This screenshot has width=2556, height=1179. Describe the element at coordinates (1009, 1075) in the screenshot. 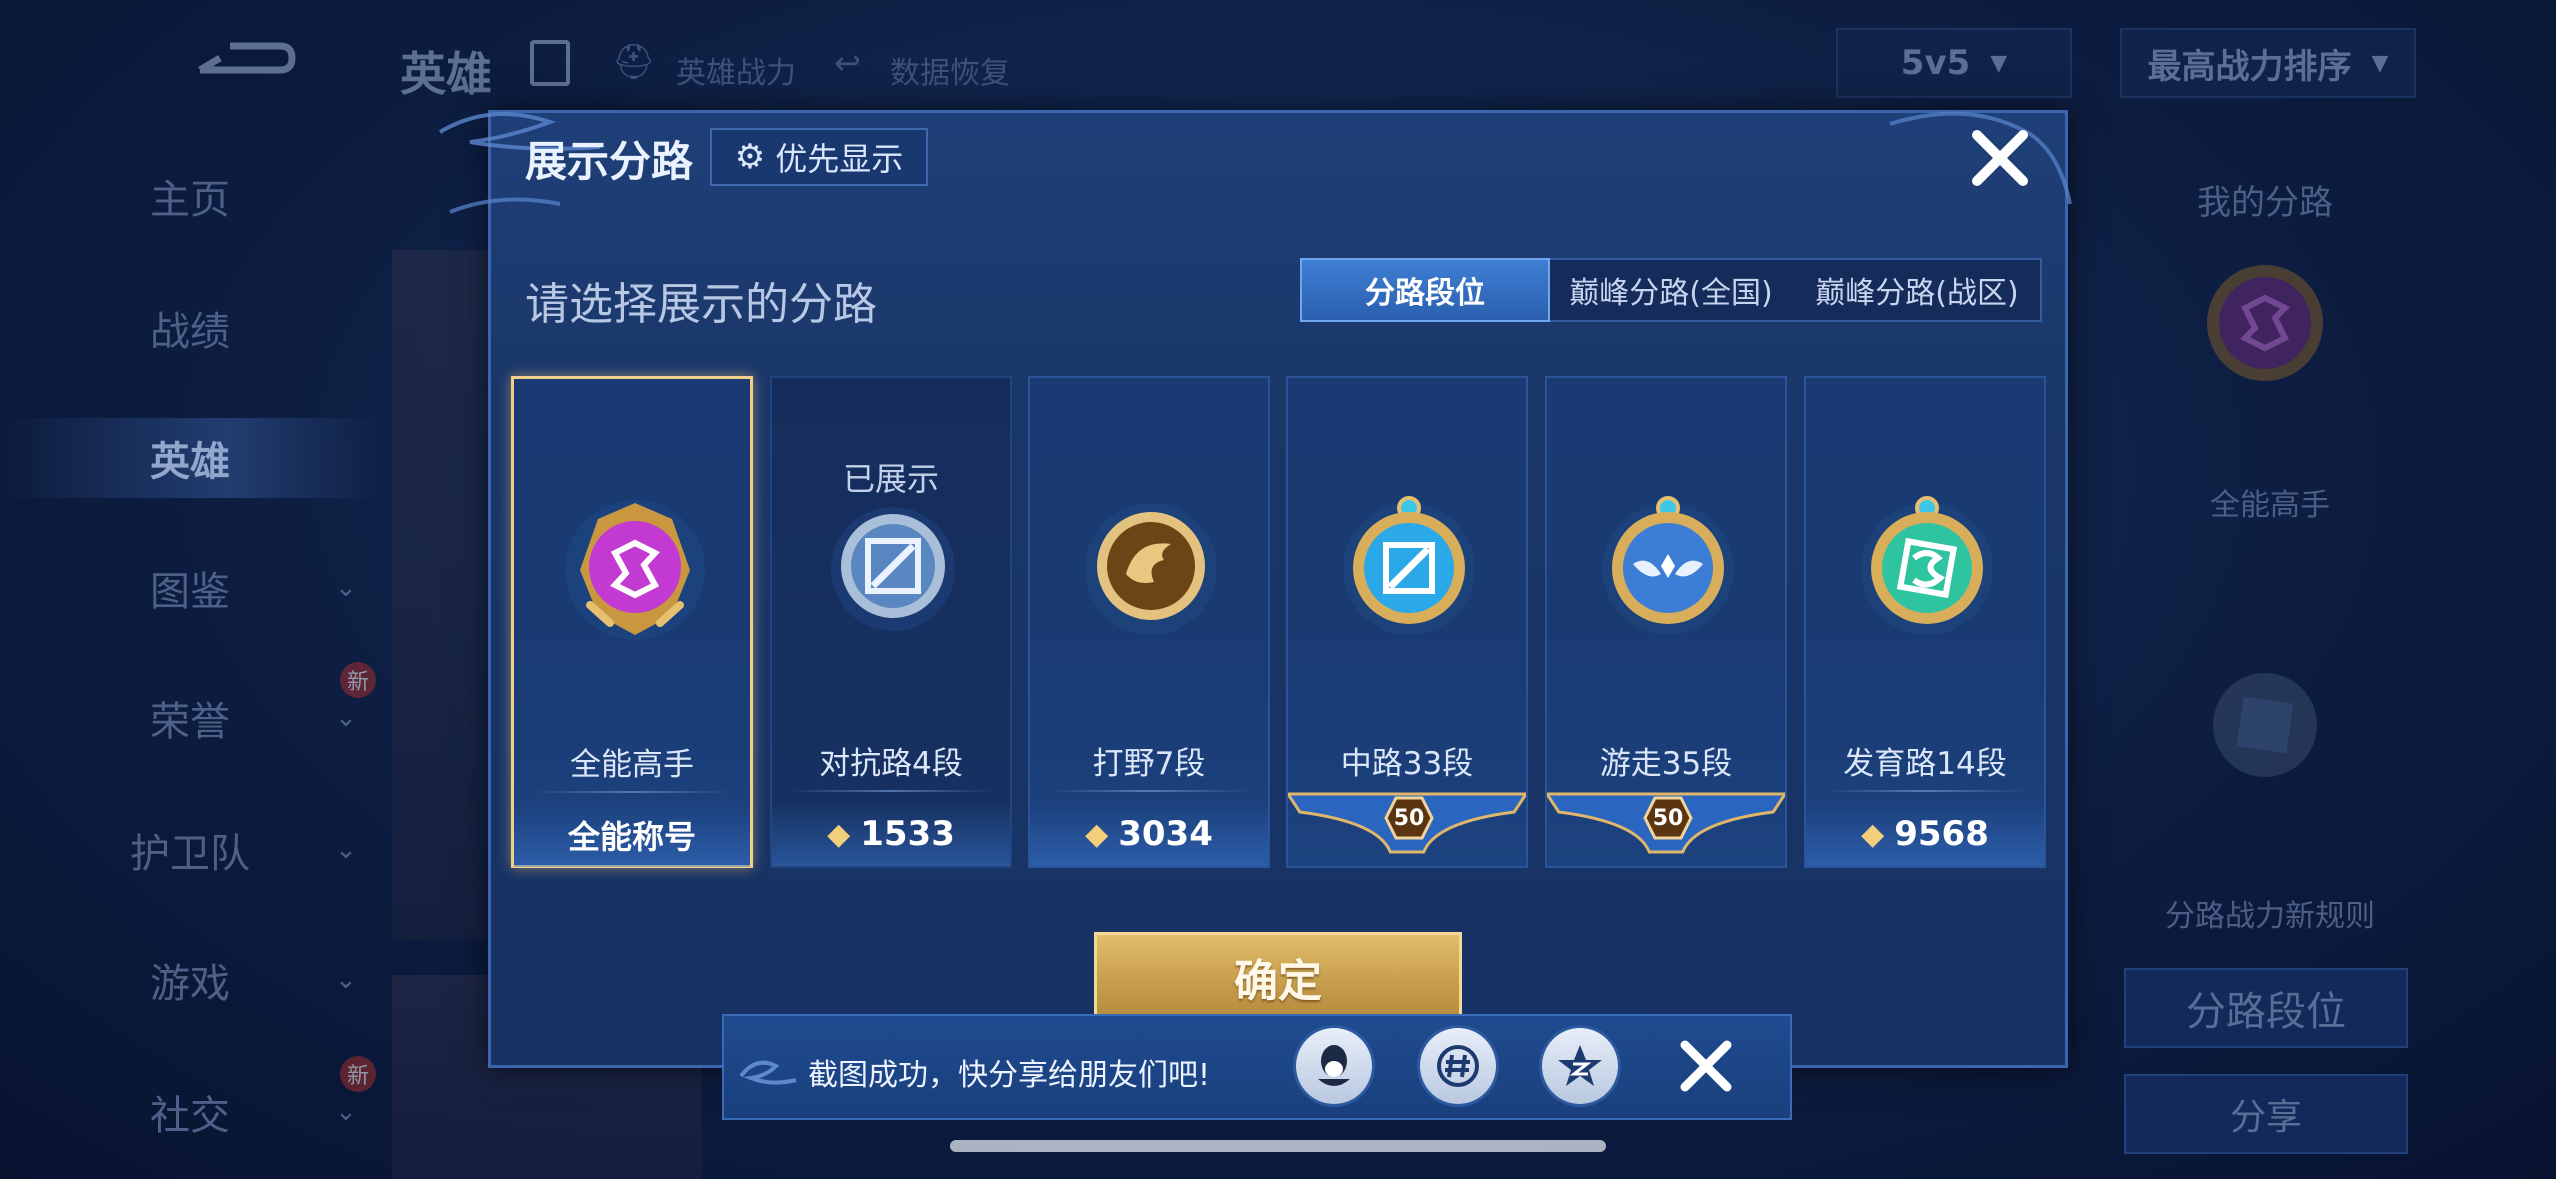

I see `toast-message: 截图成功，快分享给朋友们吧!` at that location.